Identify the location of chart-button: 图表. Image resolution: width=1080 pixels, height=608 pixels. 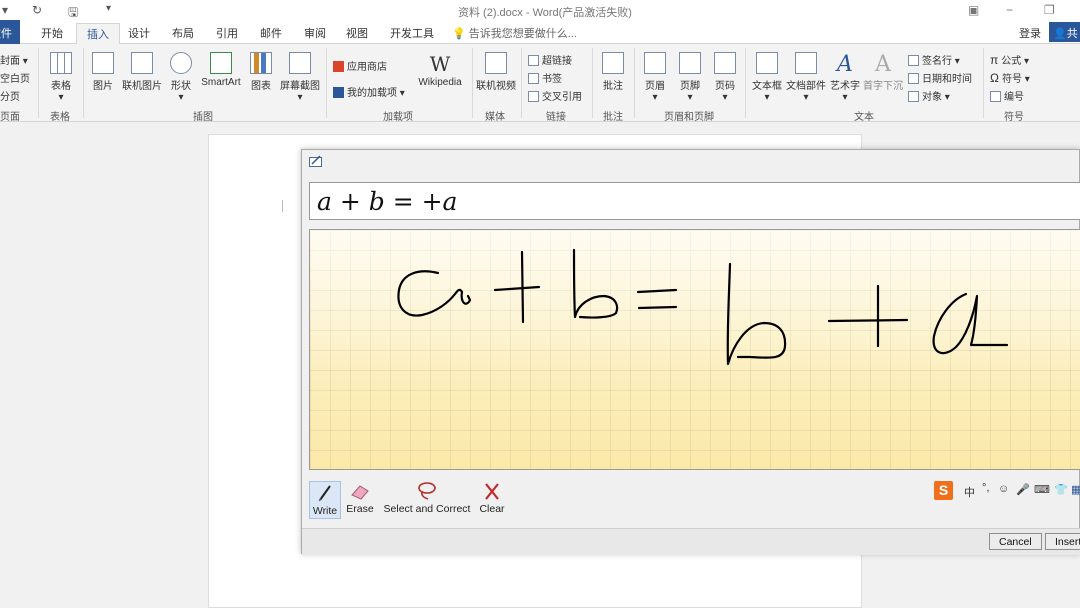
(261, 72).